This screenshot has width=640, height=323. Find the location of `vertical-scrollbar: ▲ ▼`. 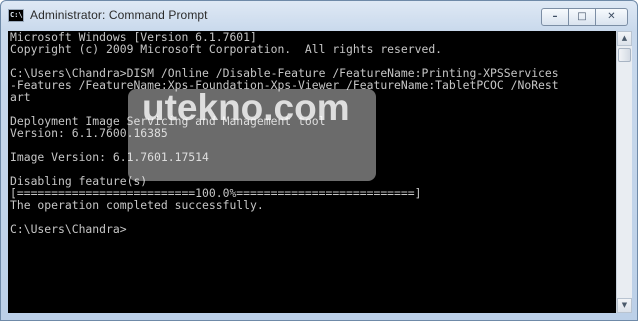

vertical-scrollbar: ▲ ▼ is located at coordinates (624, 172).